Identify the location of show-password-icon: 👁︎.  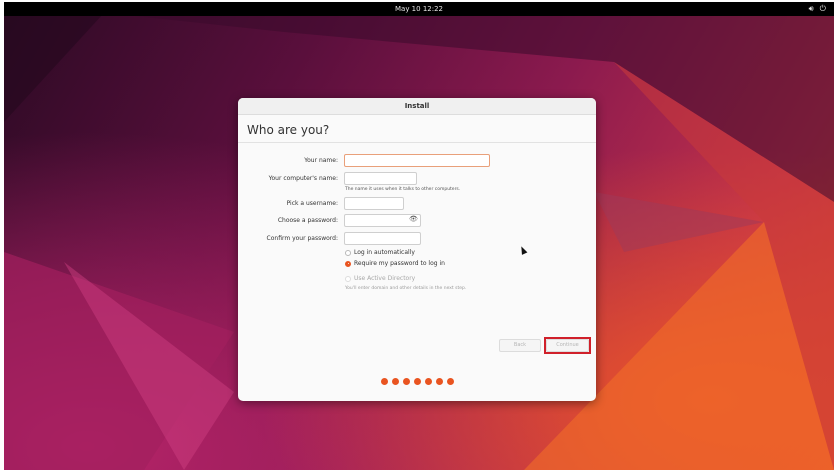
(413, 219).